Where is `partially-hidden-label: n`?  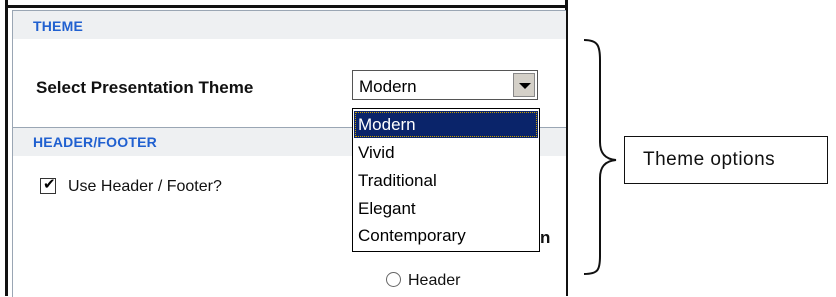
partially-hidden-label: n is located at coordinates (545, 237).